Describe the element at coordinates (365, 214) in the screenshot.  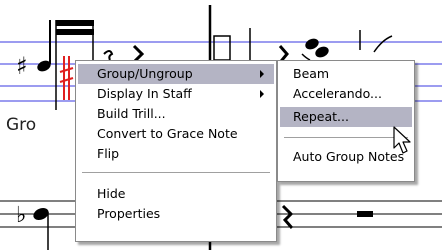
I see `whole-rest` at that location.